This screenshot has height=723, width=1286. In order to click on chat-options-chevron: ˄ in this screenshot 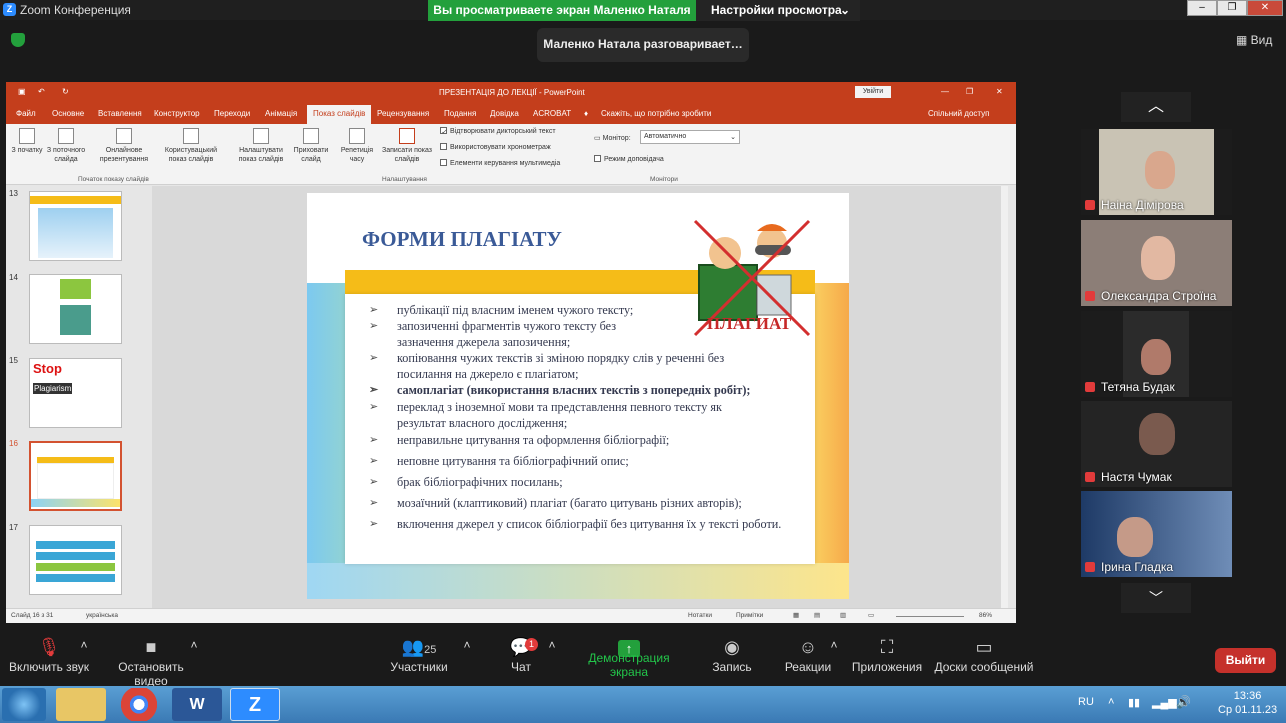, I will do `click(552, 645)`.